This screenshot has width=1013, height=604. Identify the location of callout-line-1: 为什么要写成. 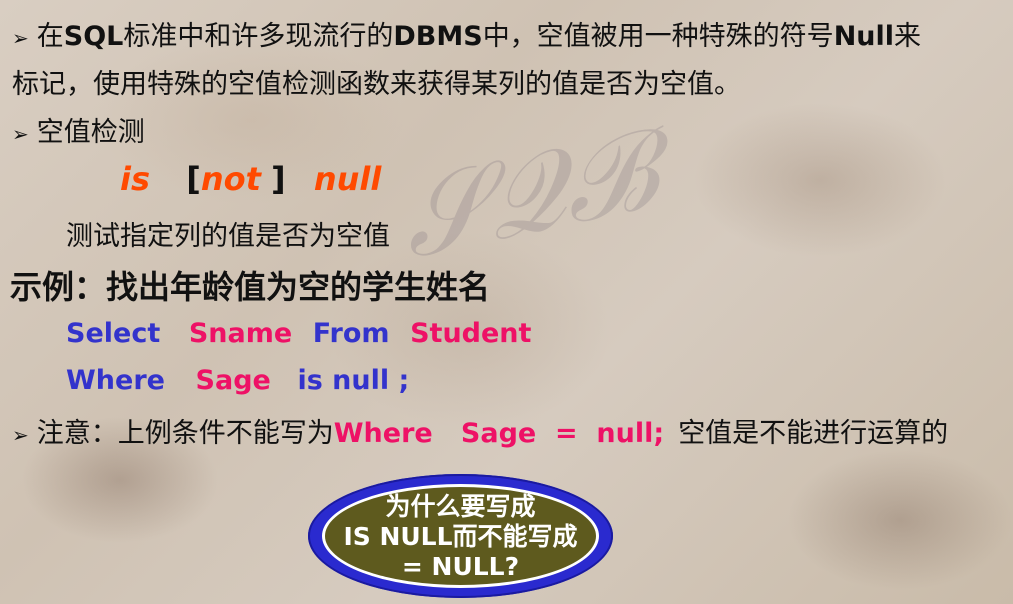
(460, 506).